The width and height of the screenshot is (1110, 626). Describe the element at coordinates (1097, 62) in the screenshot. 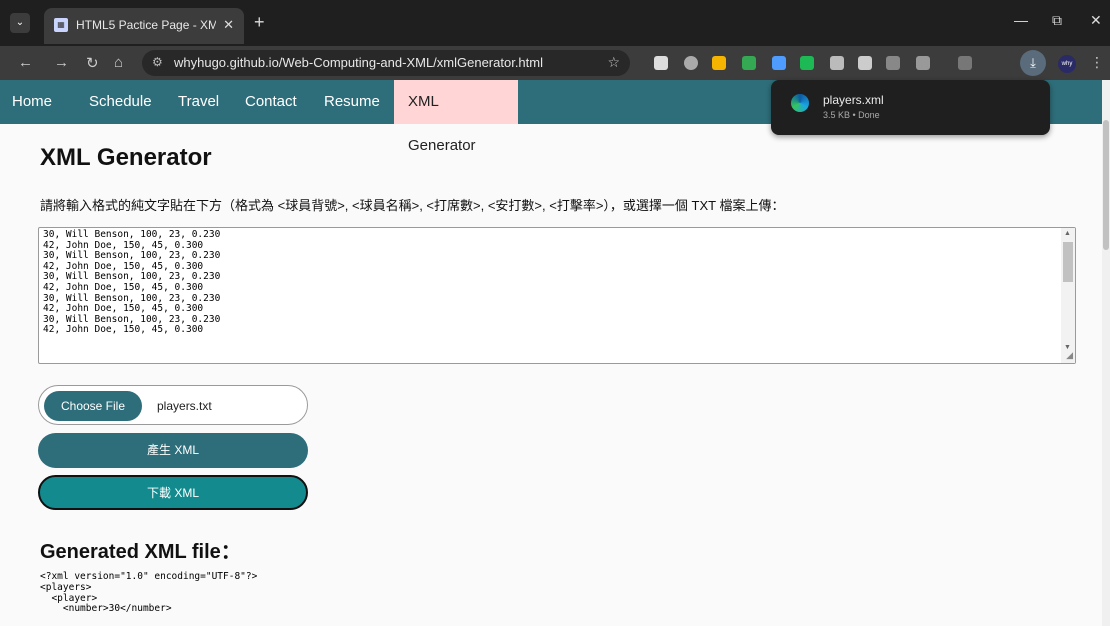

I see `browser-menu-icon: ⋮` at that location.